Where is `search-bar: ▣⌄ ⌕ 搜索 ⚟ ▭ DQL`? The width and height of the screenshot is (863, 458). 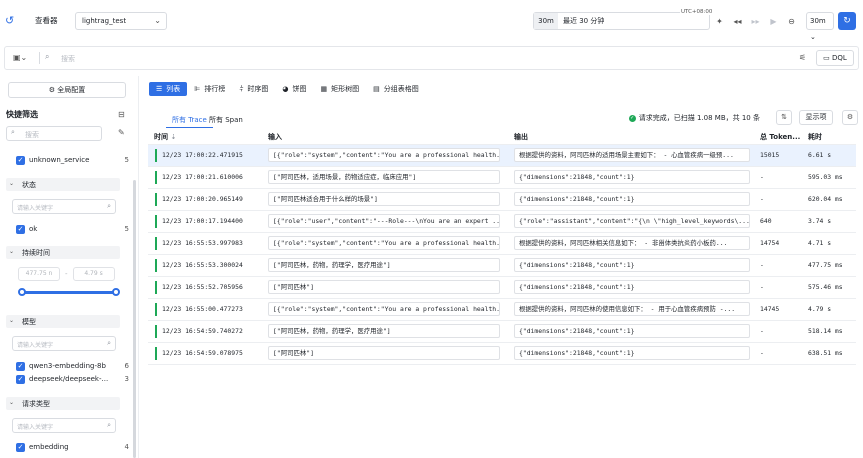 search-bar: ▣⌄ ⌕ 搜索 ⚟ ▭ DQL is located at coordinates (431, 58).